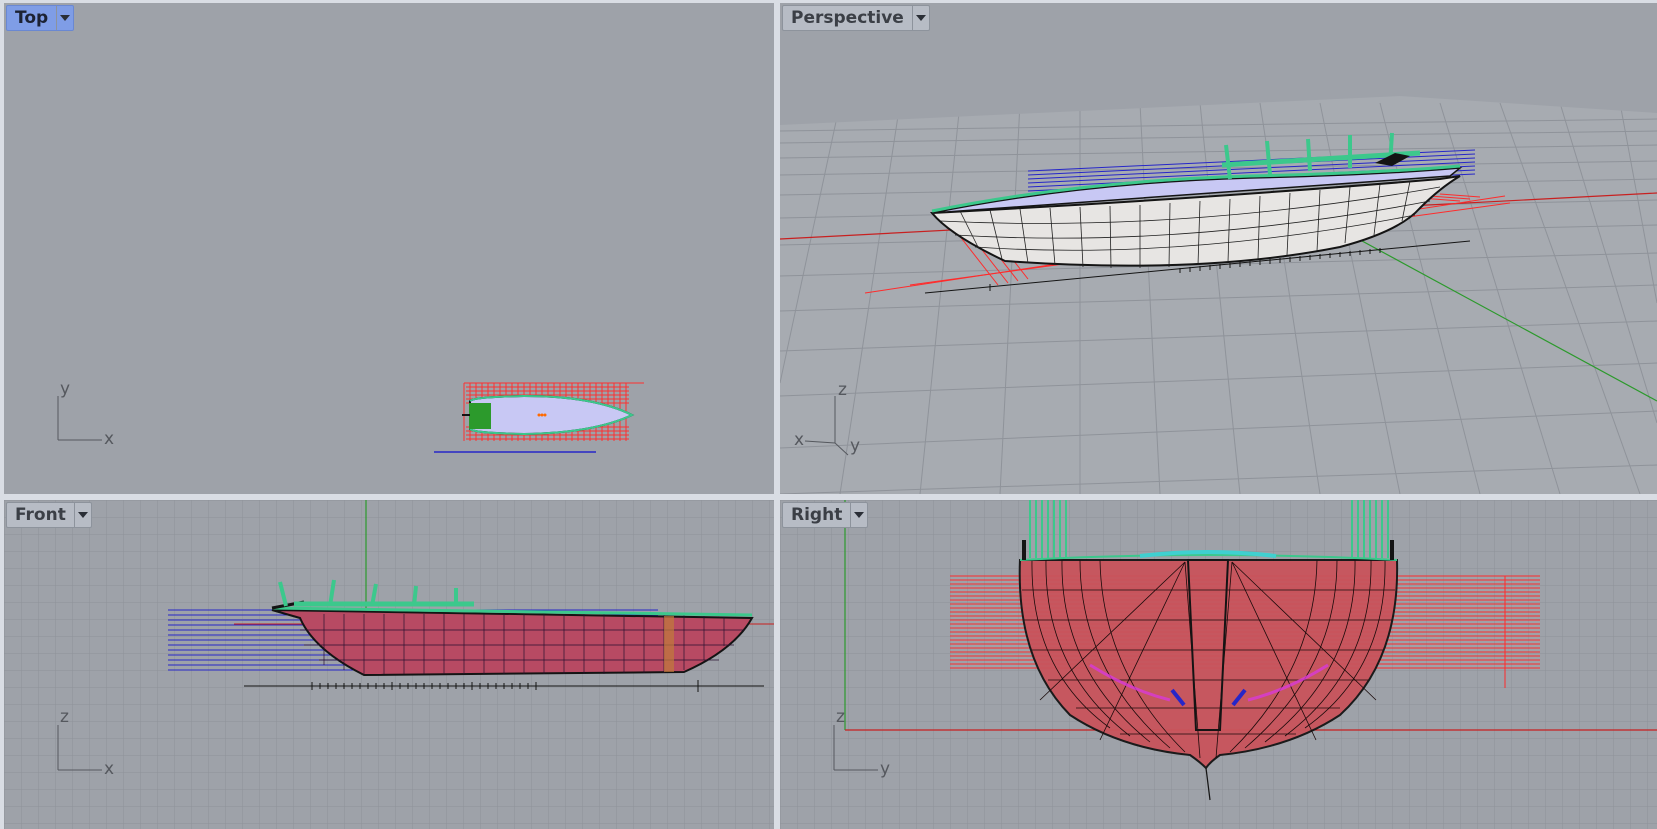 This screenshot has height=829, width=1657. What do you see at coordinates (817, 515) in the screenshot?
I see `viewport-title: Right` at bounding box center [817, 515].